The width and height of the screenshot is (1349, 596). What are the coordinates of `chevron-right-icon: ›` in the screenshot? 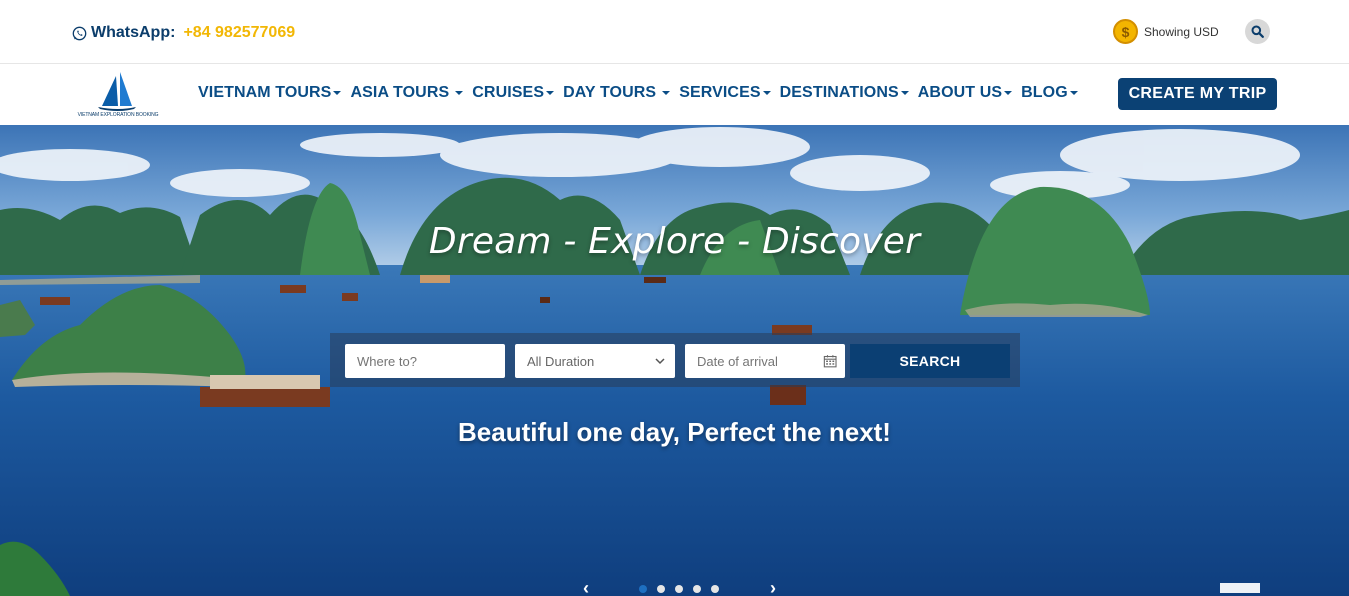 It's located at (773, 587).